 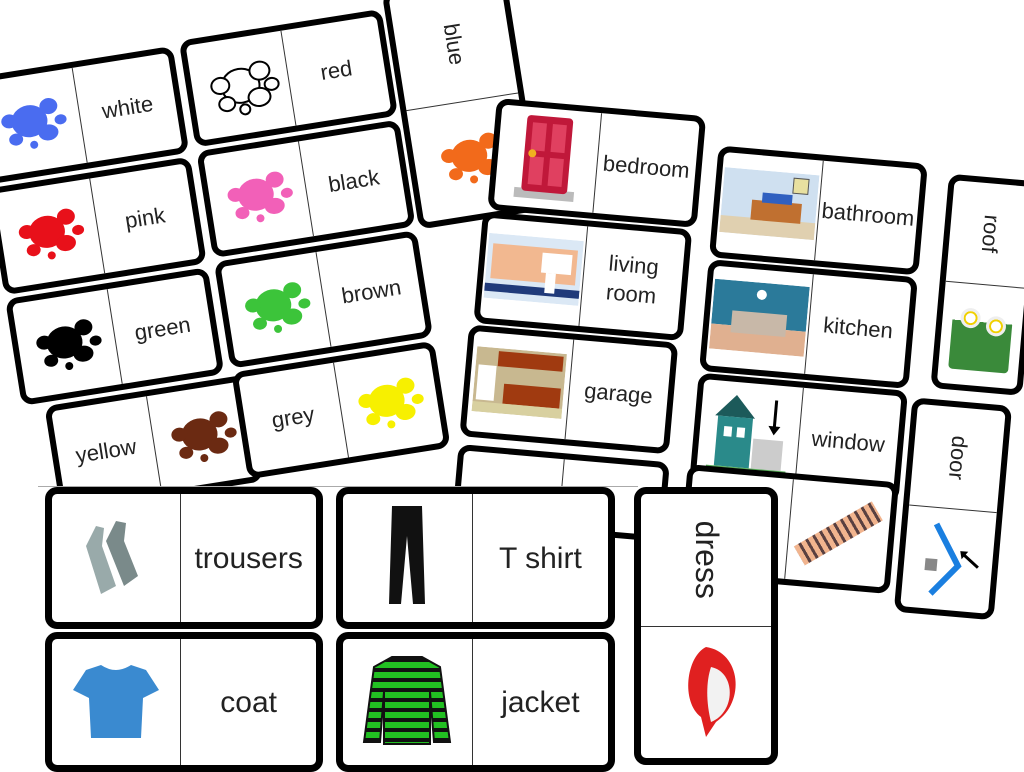 I want to click on bathroom-sink-scene-icon, so click(x=533, y=271).